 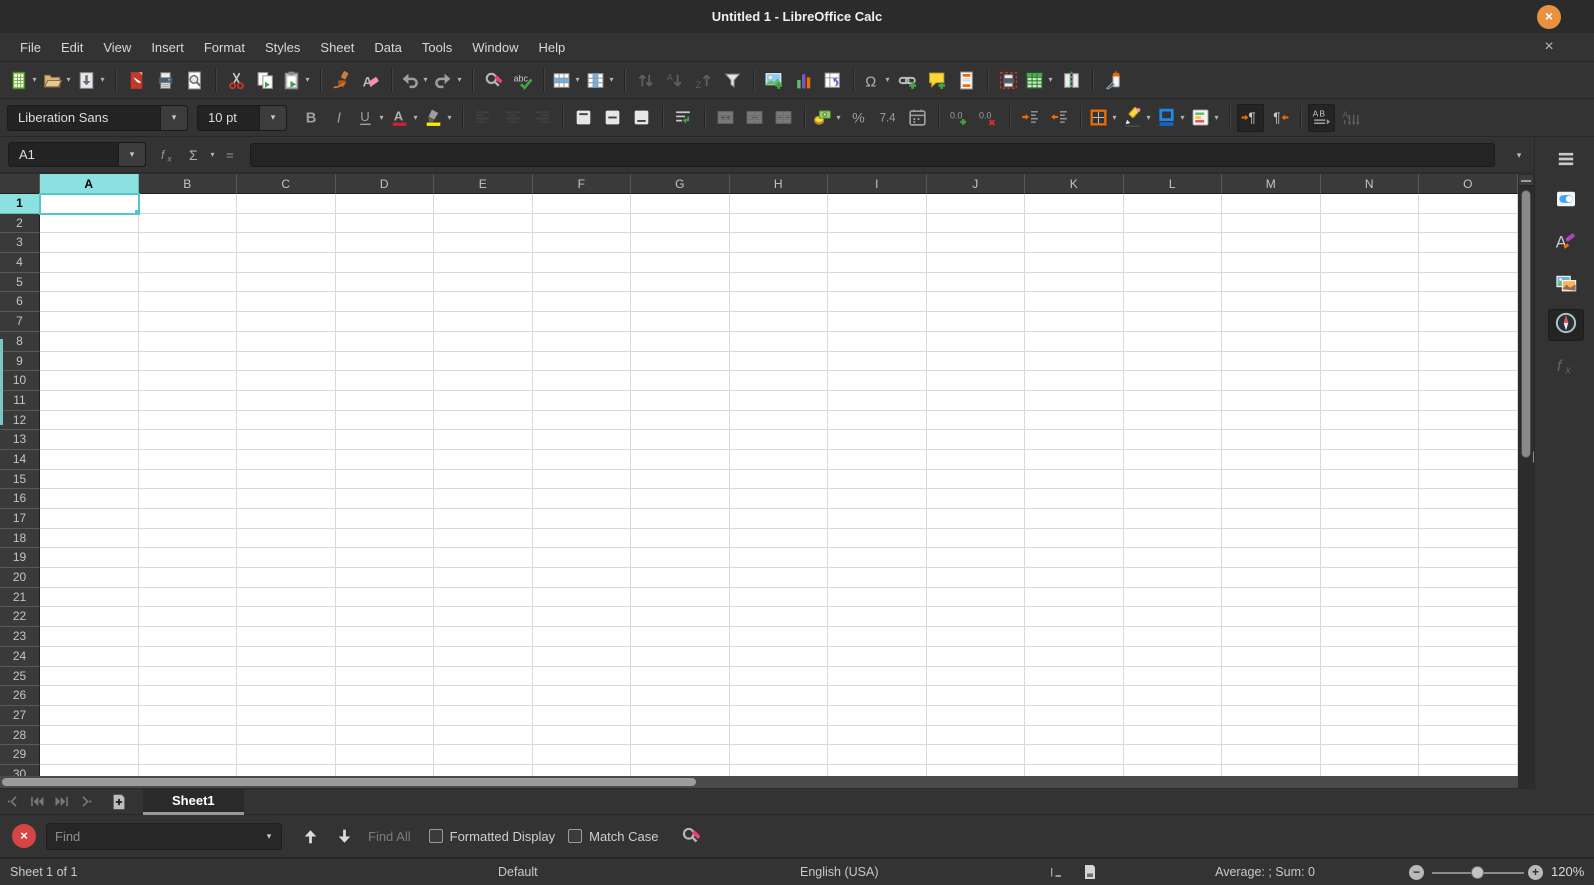 What do you see at coordinates (1059, 118) in the screenshot?
I see `decrease-indent-button` at bounding box center [1059, 118].